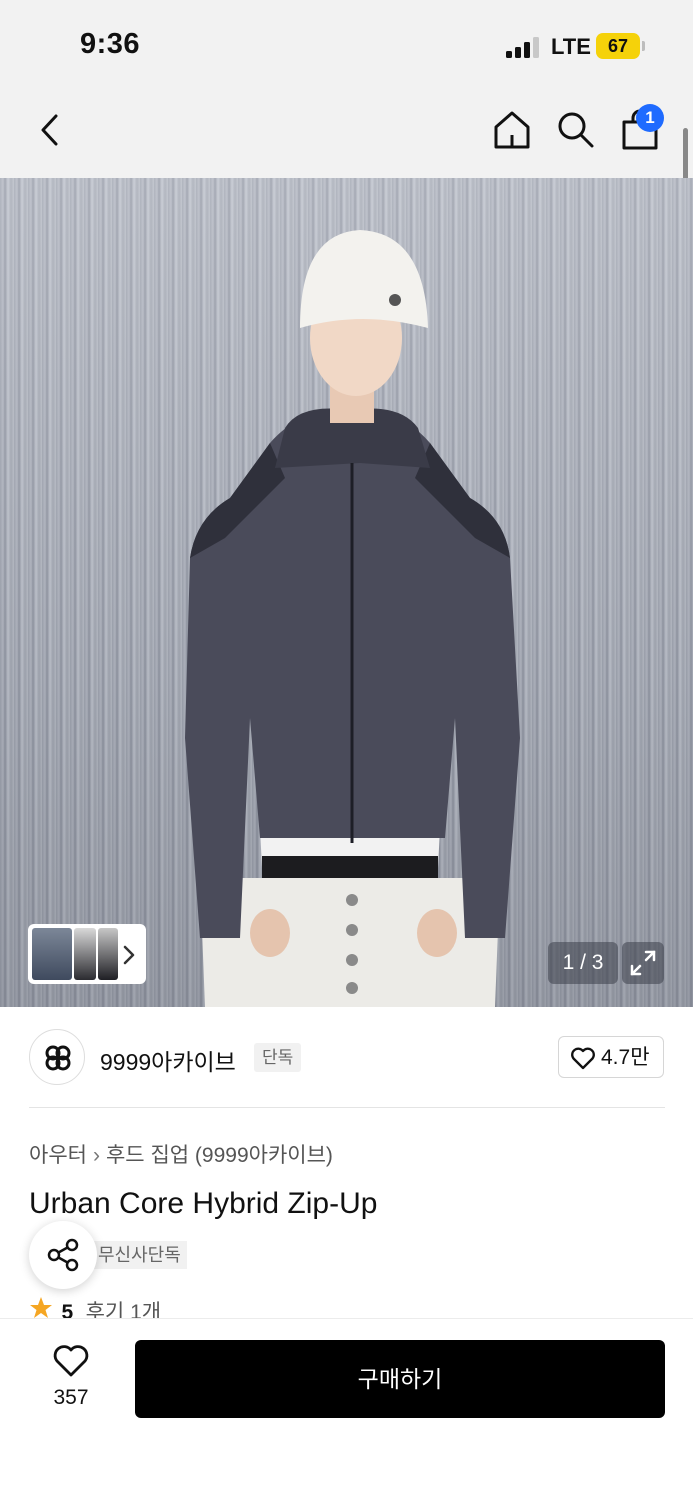  Describe the element at coordinates (139, 1255) in the screenshot. I see `musinsa-exclusive-badge: 무신사단독` at that location.